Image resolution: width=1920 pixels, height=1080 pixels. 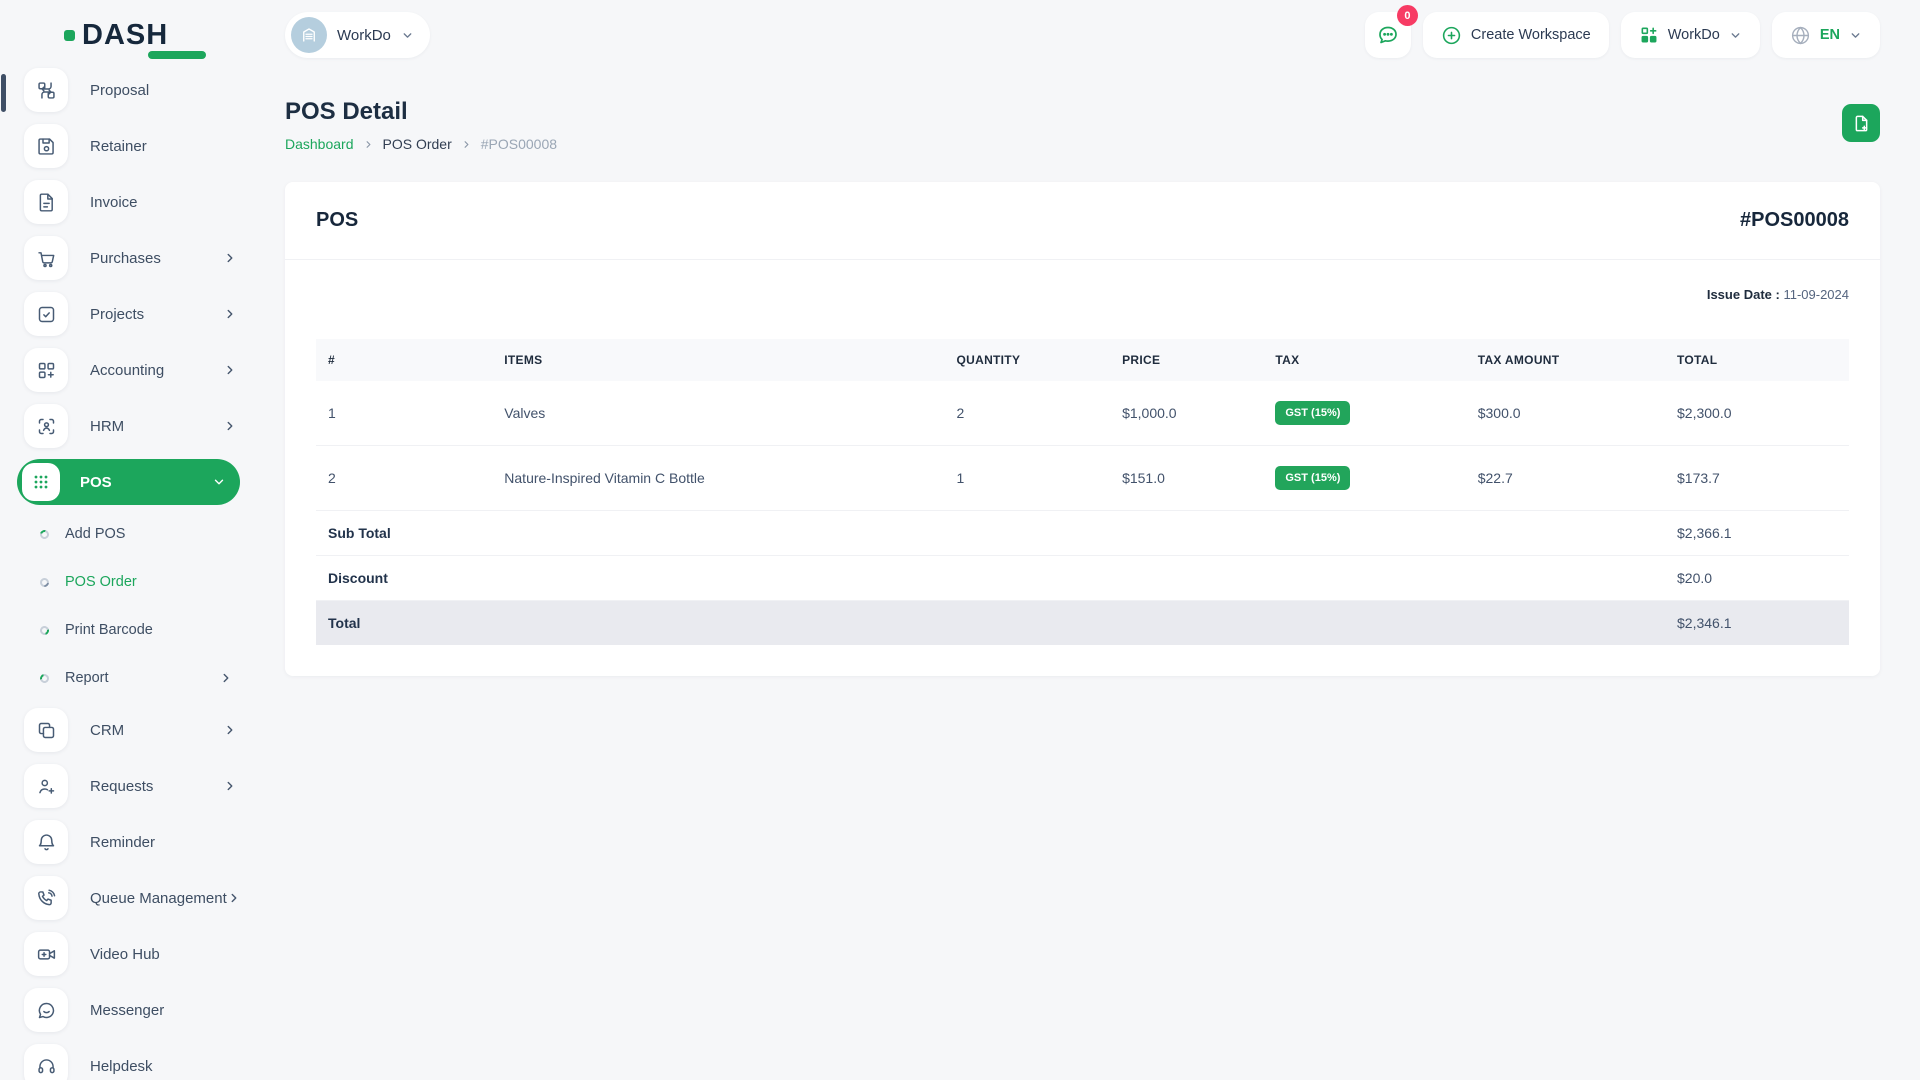 I want to click on sidebar-item-retainer: Retainer, so click(x=128, y=146).